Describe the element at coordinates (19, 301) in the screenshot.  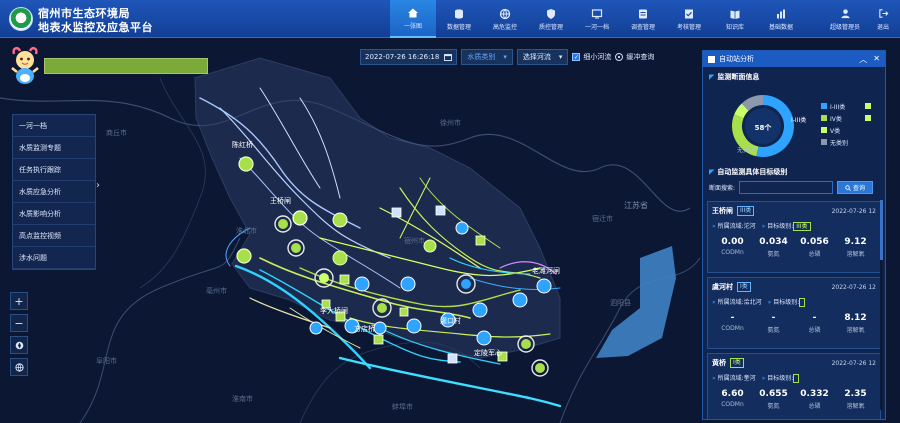
I see `zoom-in-button: +` at that location.